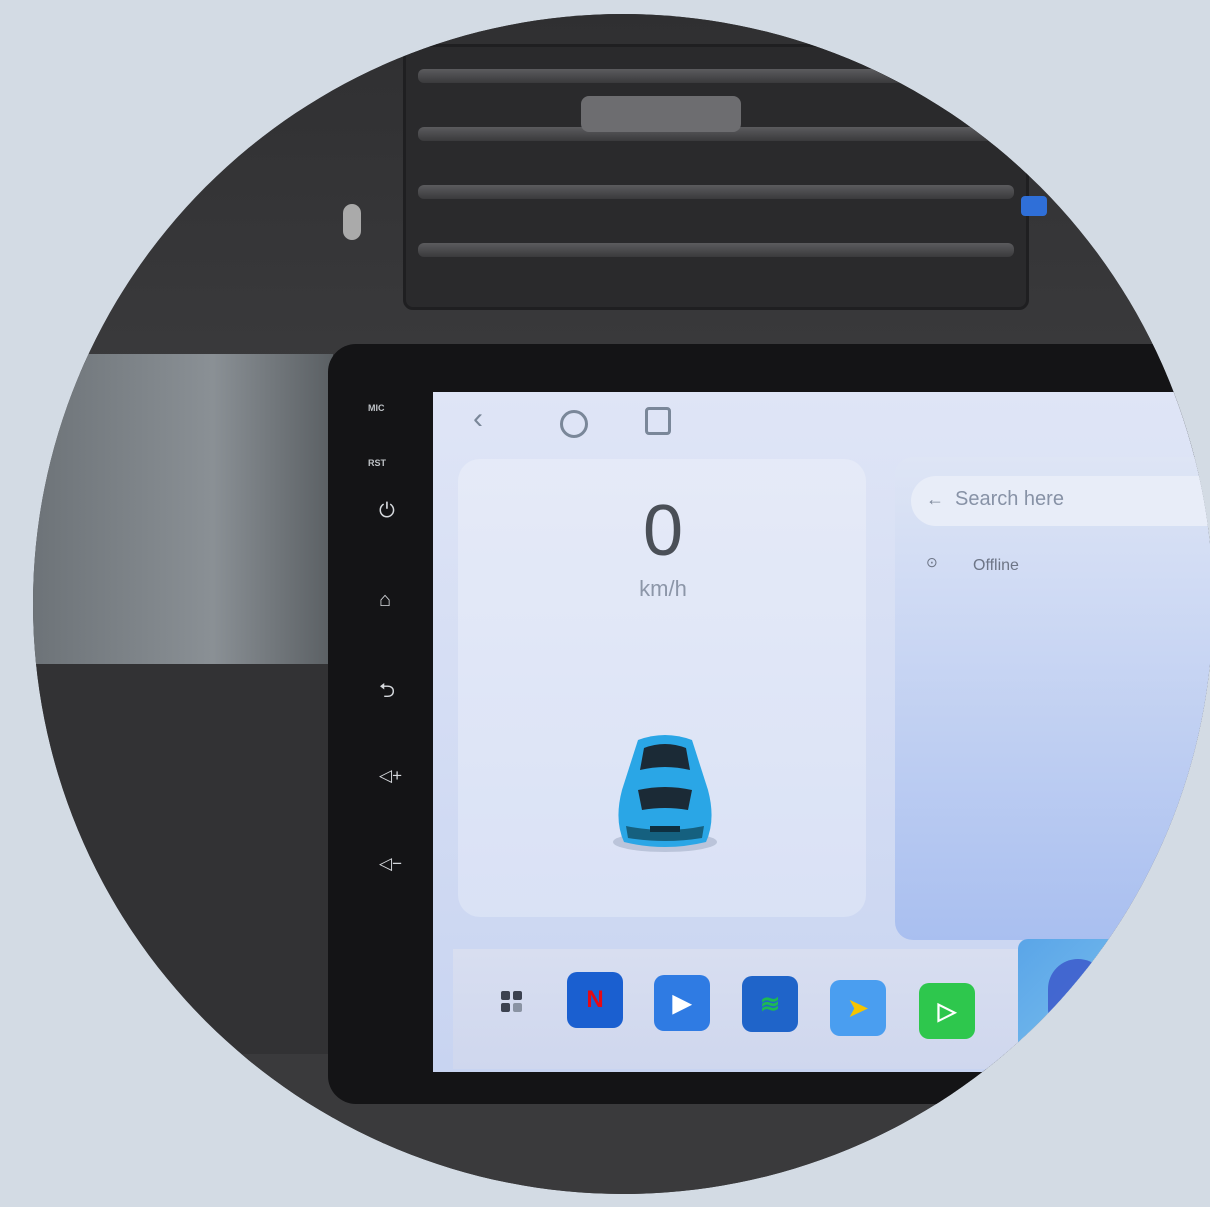 This screenshot has width=1210, height=1207. What do you see at coordinates (858, 1008) in the screenshot?
I see `navigation-icon: ➤` at bounding box center [858, 1008].